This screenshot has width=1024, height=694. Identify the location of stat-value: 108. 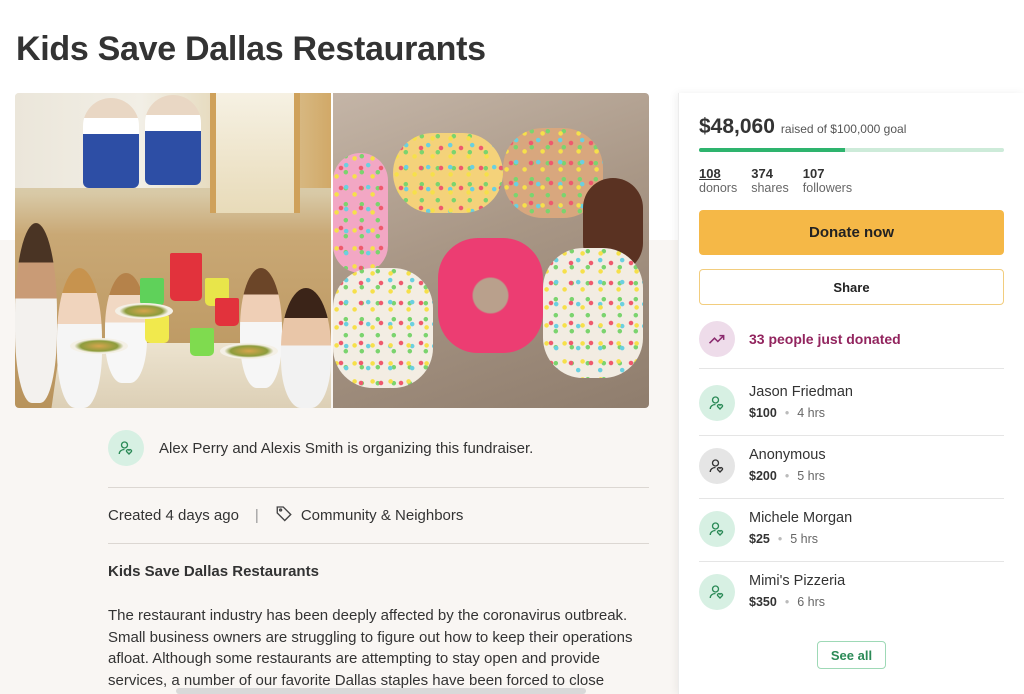
(710, 173).